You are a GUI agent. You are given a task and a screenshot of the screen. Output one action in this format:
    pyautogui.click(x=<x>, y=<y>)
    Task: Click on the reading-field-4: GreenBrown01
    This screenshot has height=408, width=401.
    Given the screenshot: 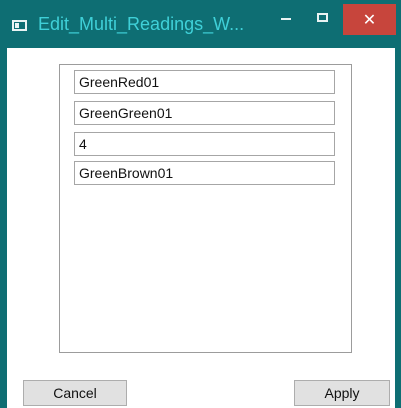 What is the action you would take?
    pyautogui.click(x=204, y=173)
    